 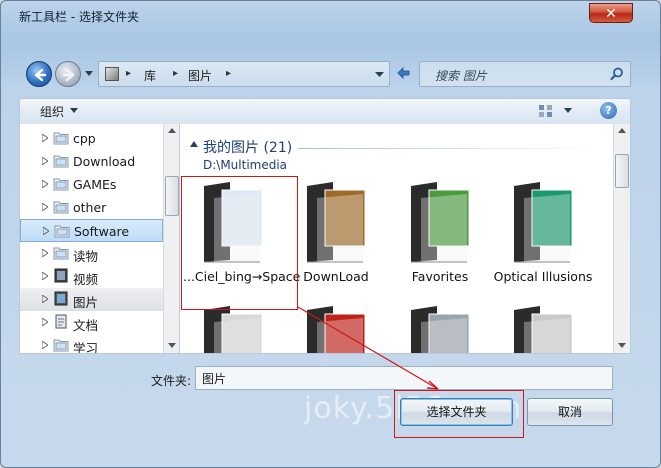 I want to click on annotation-arrow, so click(x=368, y=348).